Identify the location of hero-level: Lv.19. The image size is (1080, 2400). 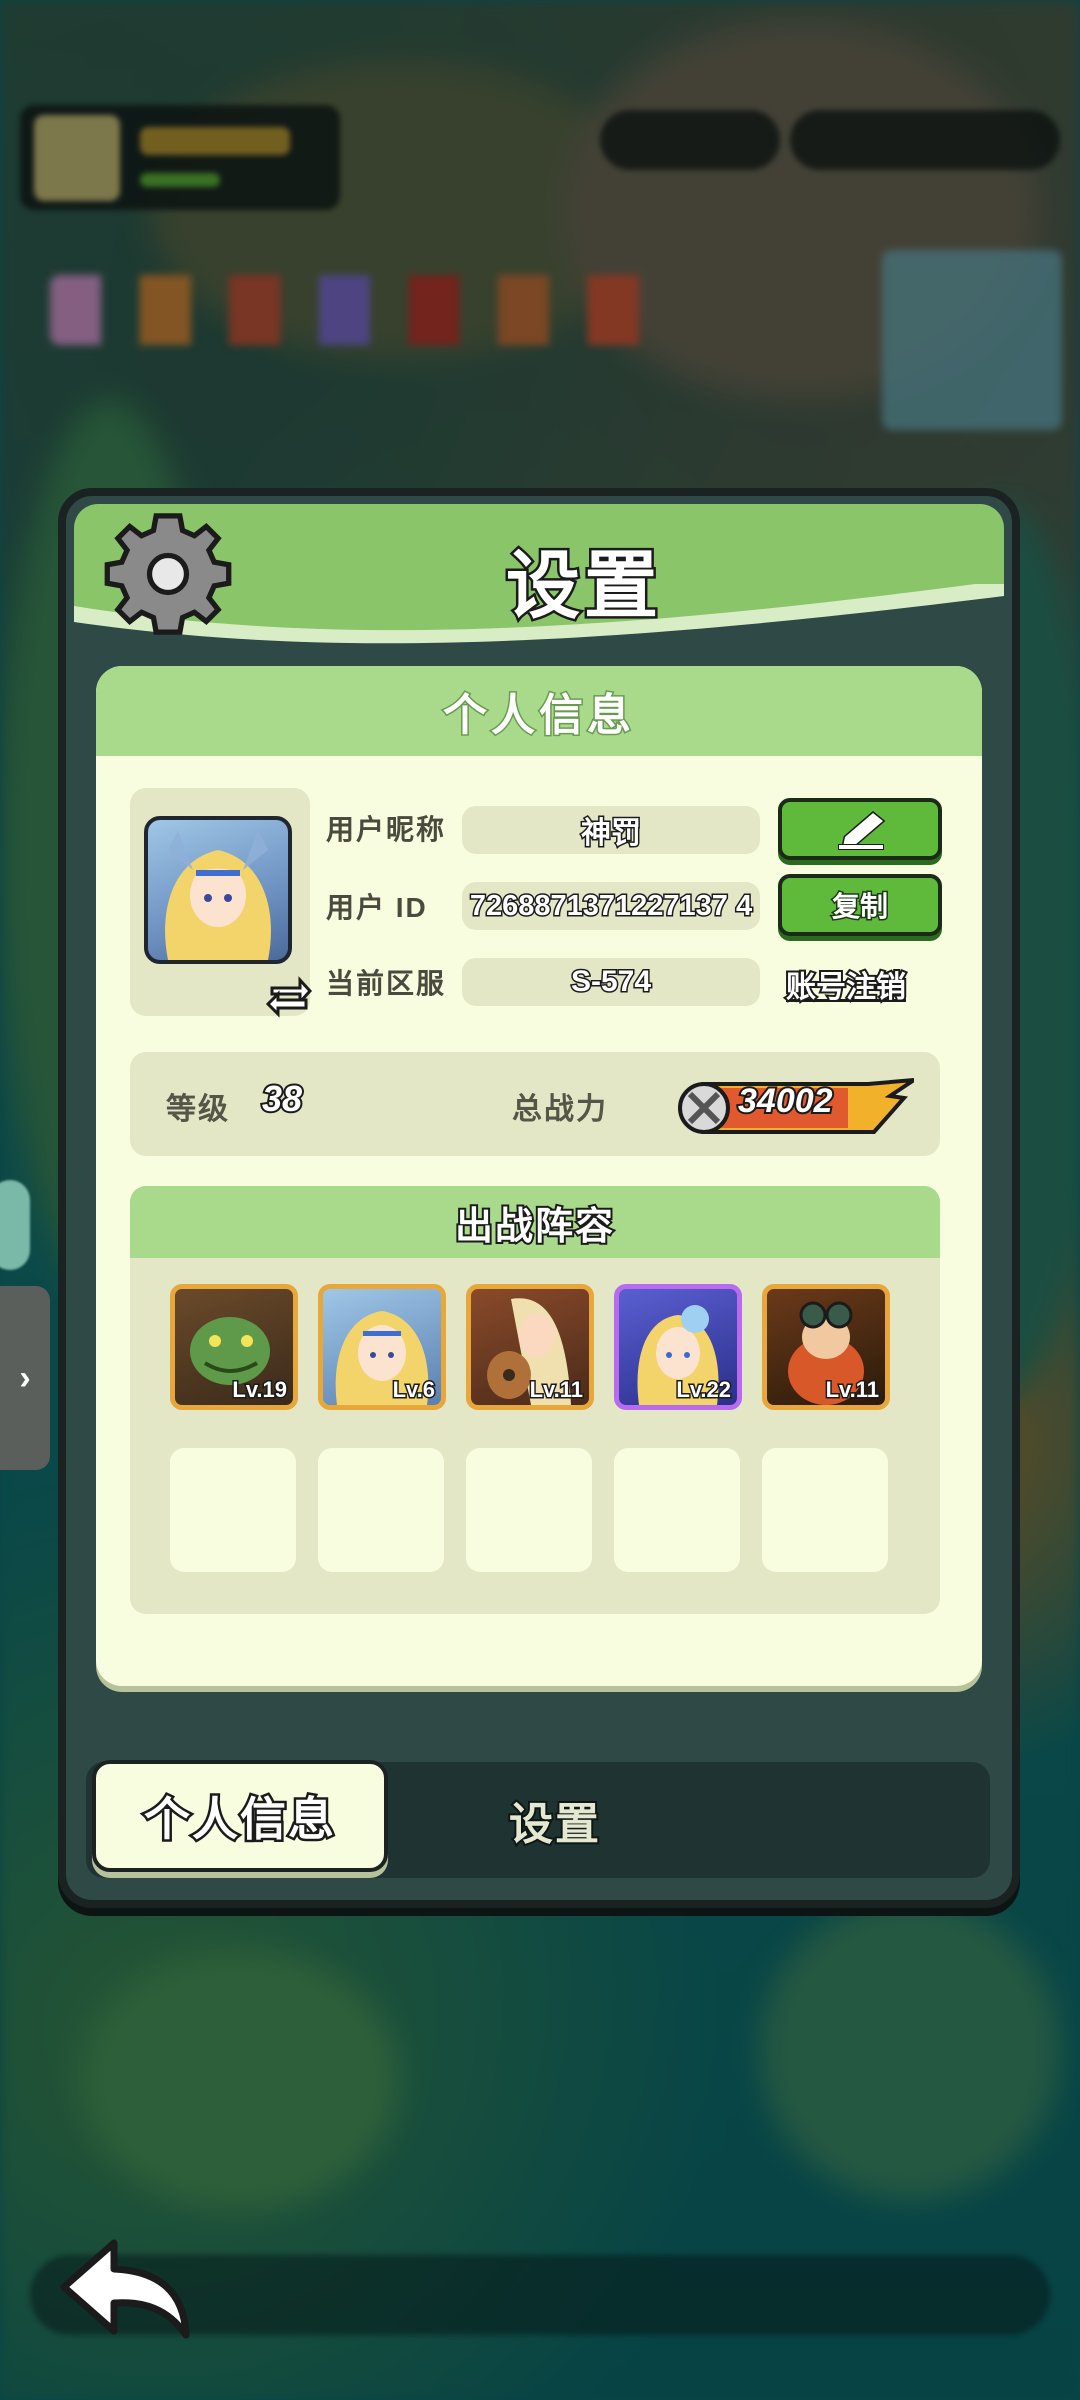
(260, 1390).